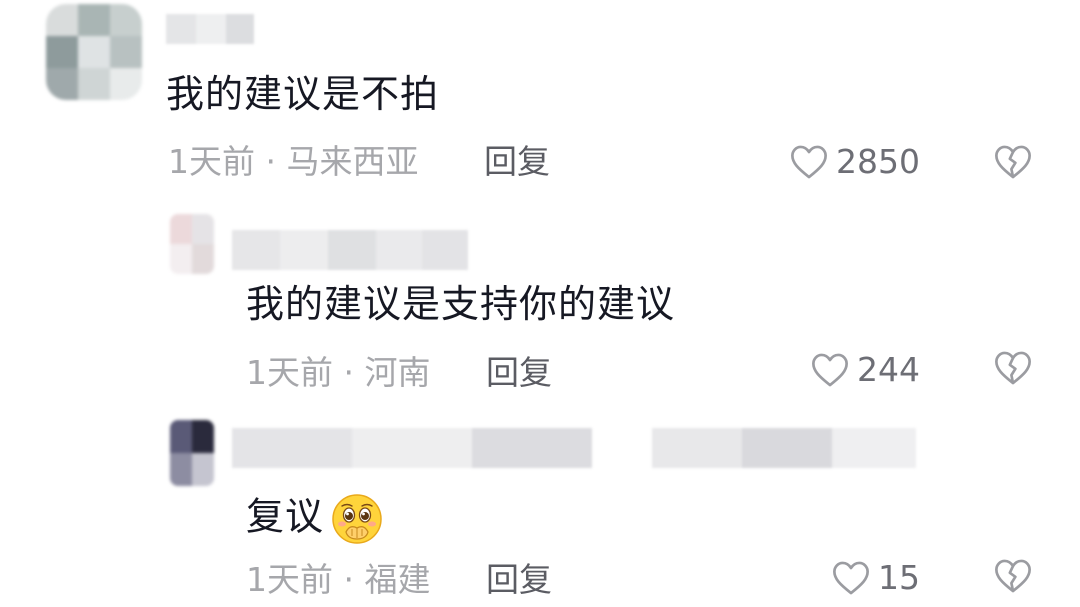 Image resolution: width=1080 pixels, height=607 pixels. I want to click on like-button: 2850, so click(840, 162).